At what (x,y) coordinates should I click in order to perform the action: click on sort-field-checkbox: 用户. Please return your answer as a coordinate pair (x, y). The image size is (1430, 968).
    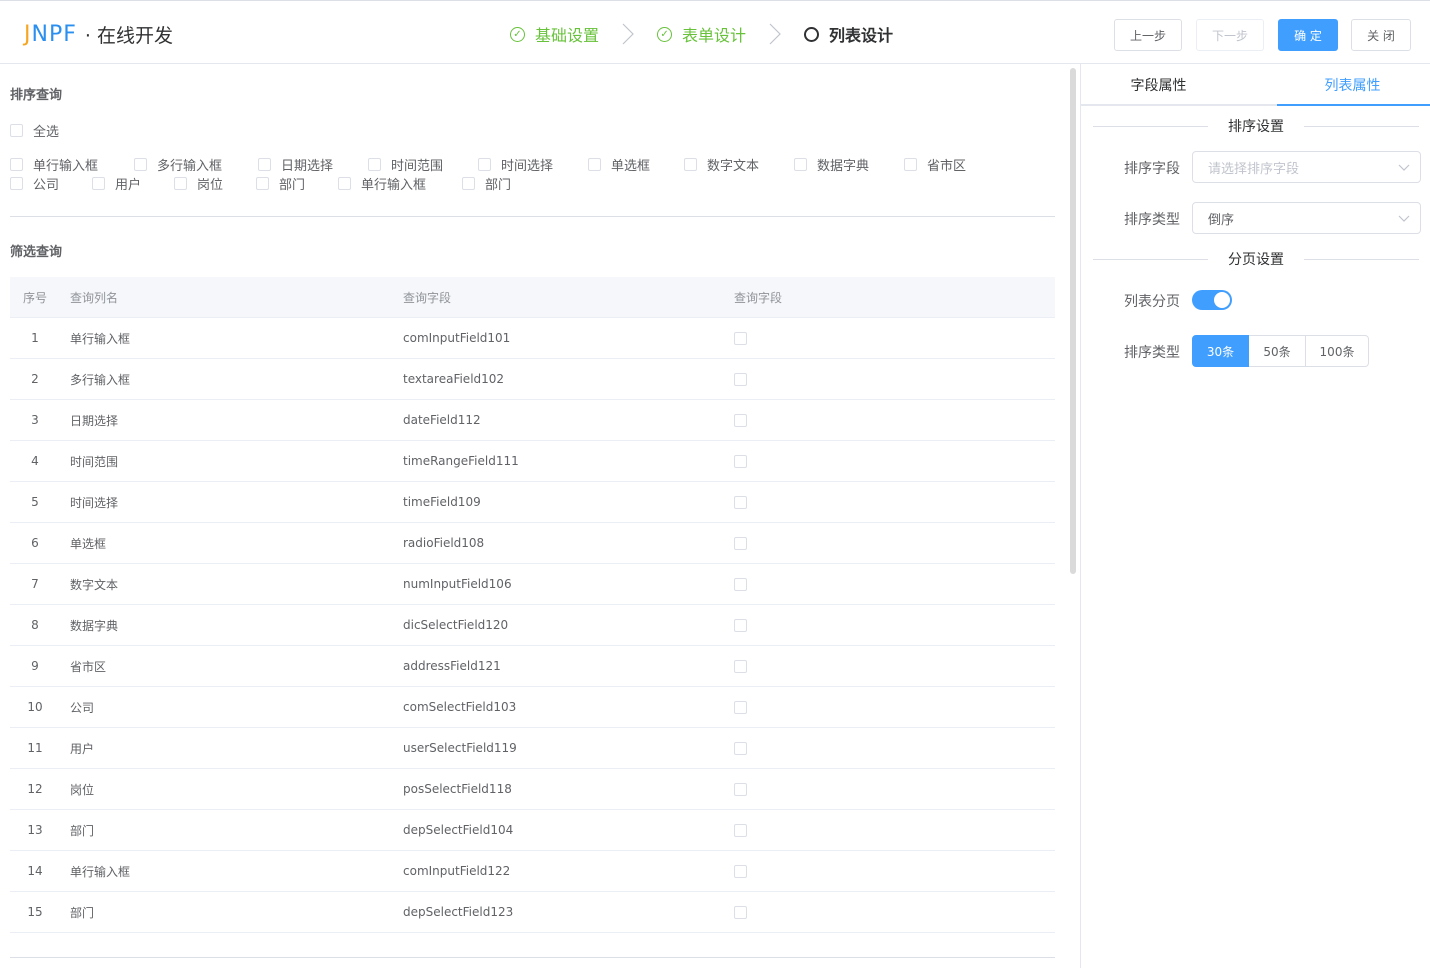
    Looking at the image, I should click on (116, 183).